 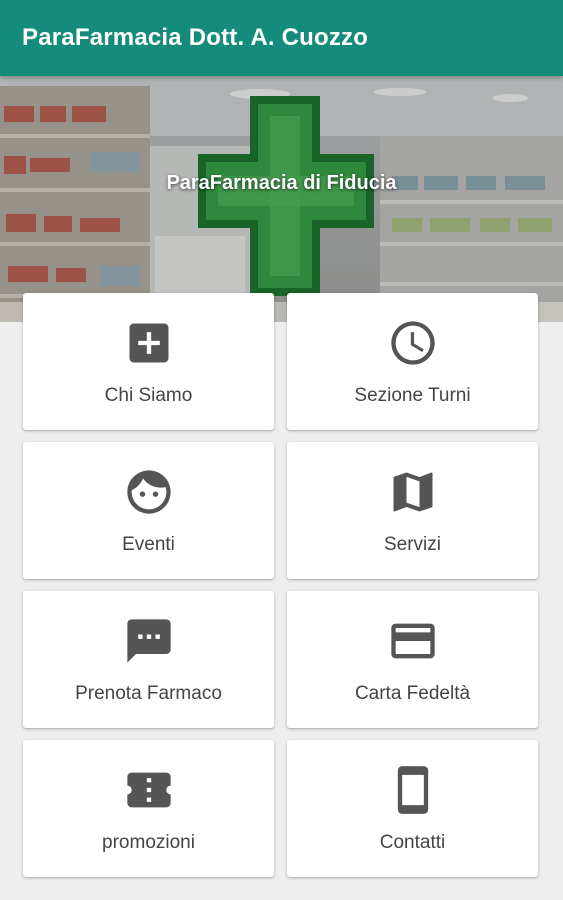 I want to click on app-title: ParaFarmacia Dott. A. Cuozzo, so click(x=195, y=37).